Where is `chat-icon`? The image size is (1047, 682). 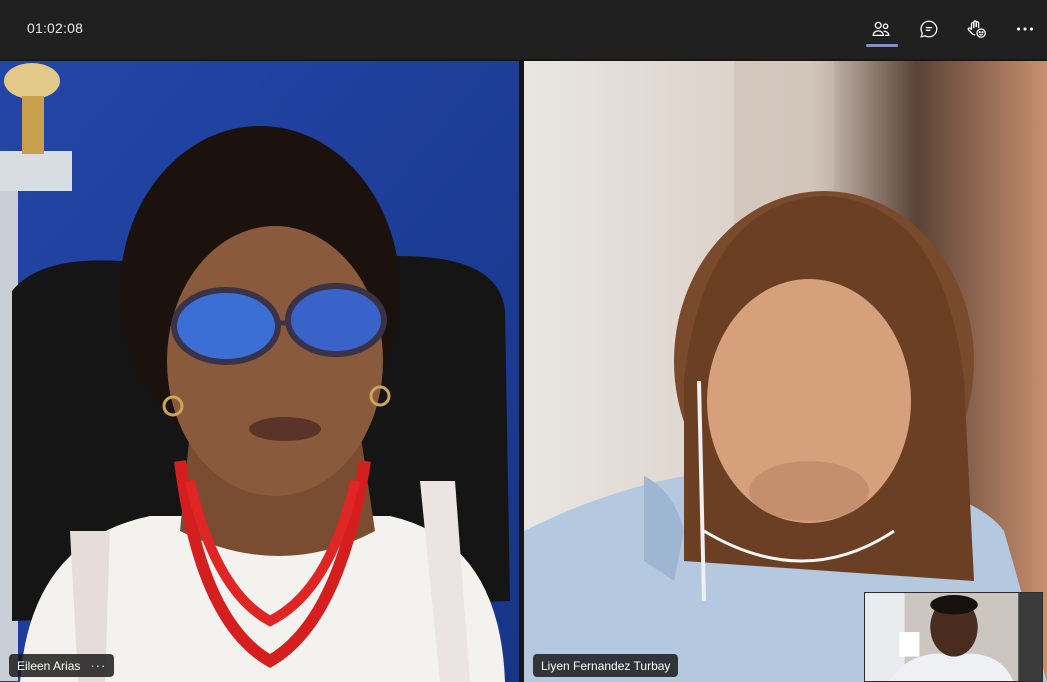
chat-icon is located at coordinates (929, 29).